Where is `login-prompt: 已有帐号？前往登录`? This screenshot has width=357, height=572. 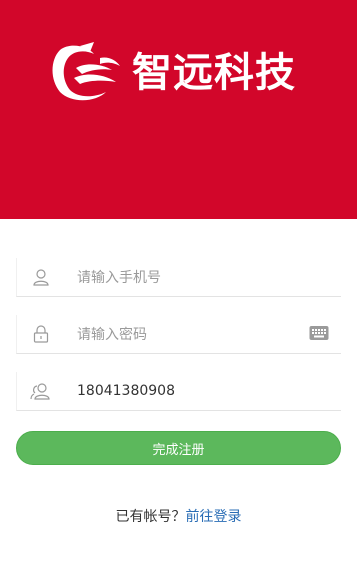 login-prompt: 已有帐号？前往登录 is located at coordinates (178, 516).